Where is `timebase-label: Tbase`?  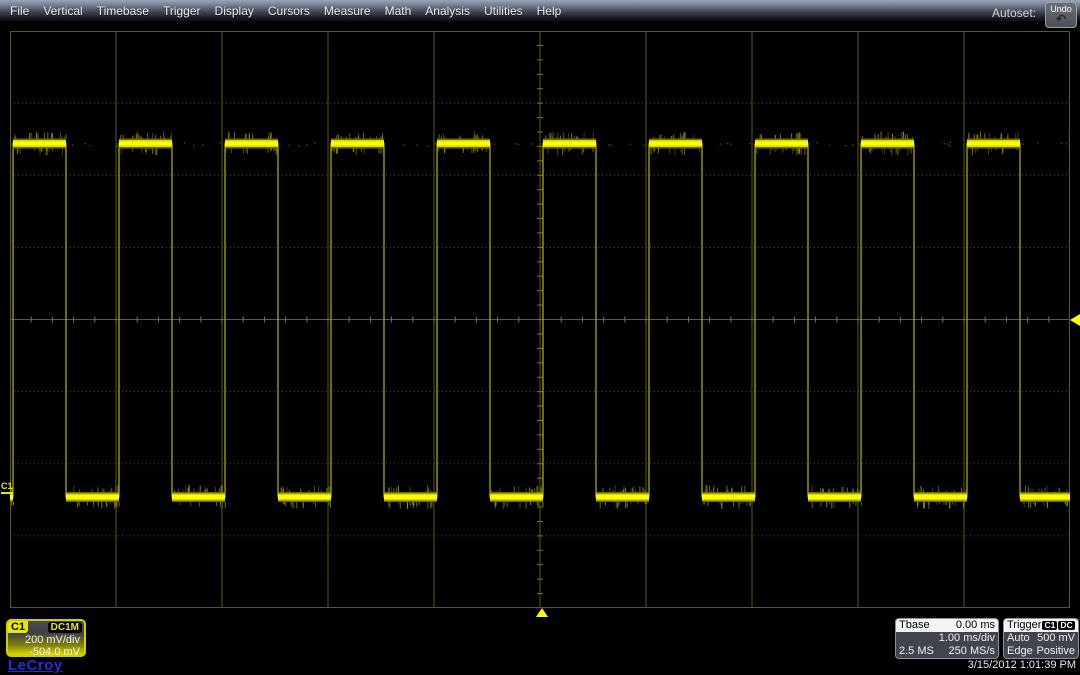
timebase-label: Tbase is located at coordinates (914, 625).